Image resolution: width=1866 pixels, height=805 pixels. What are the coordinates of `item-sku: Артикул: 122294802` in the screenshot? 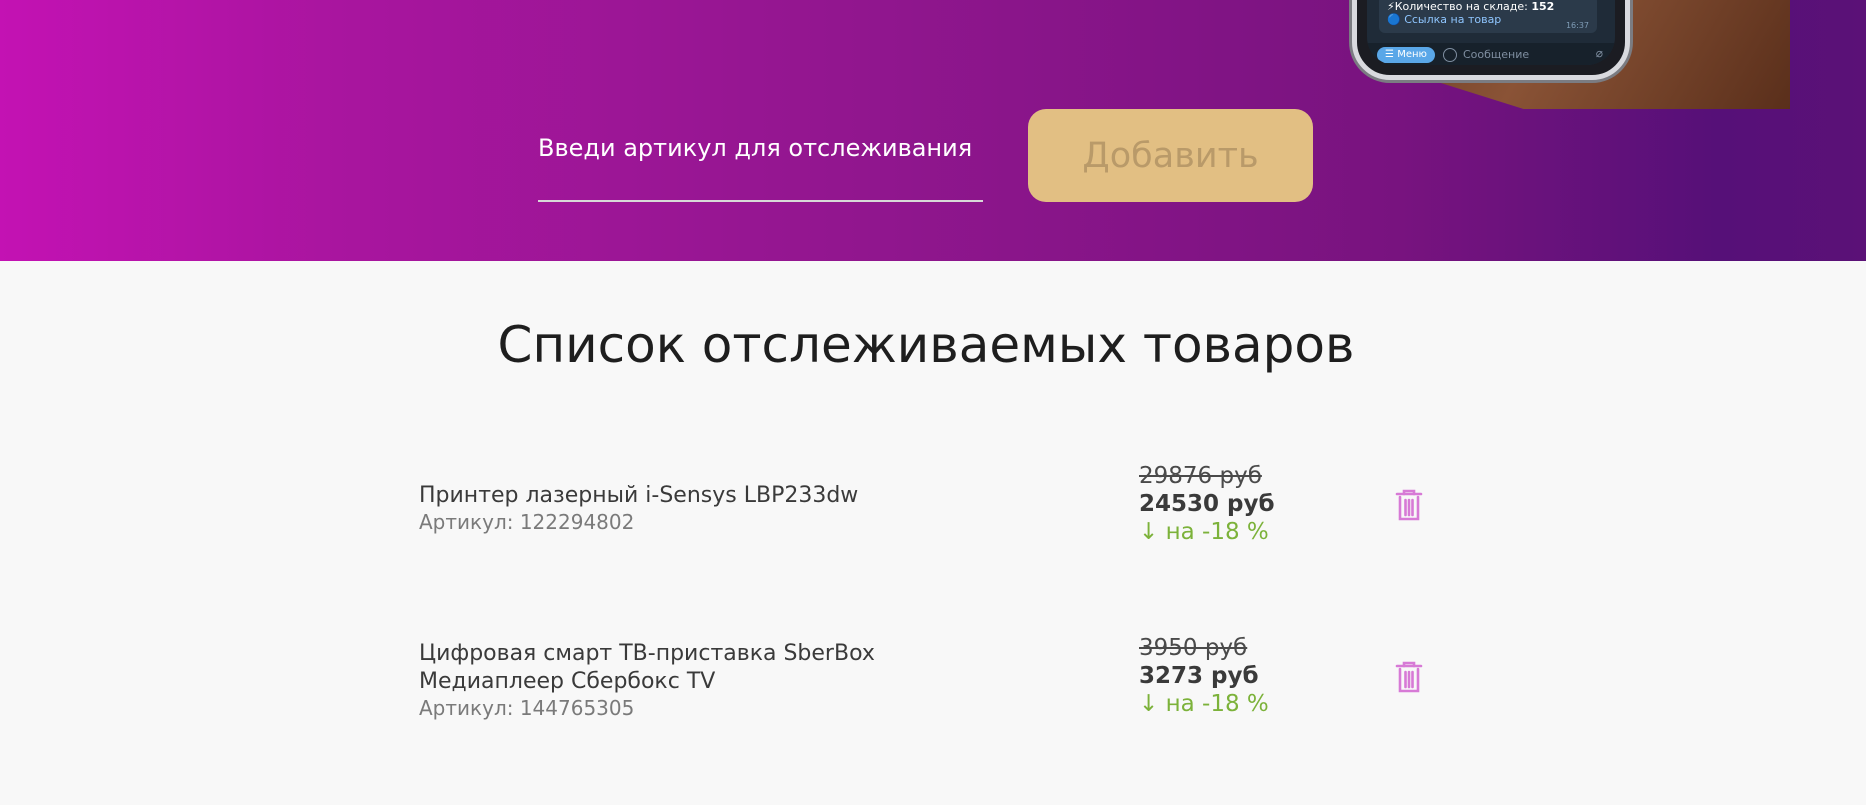 It's located at (527, 522).